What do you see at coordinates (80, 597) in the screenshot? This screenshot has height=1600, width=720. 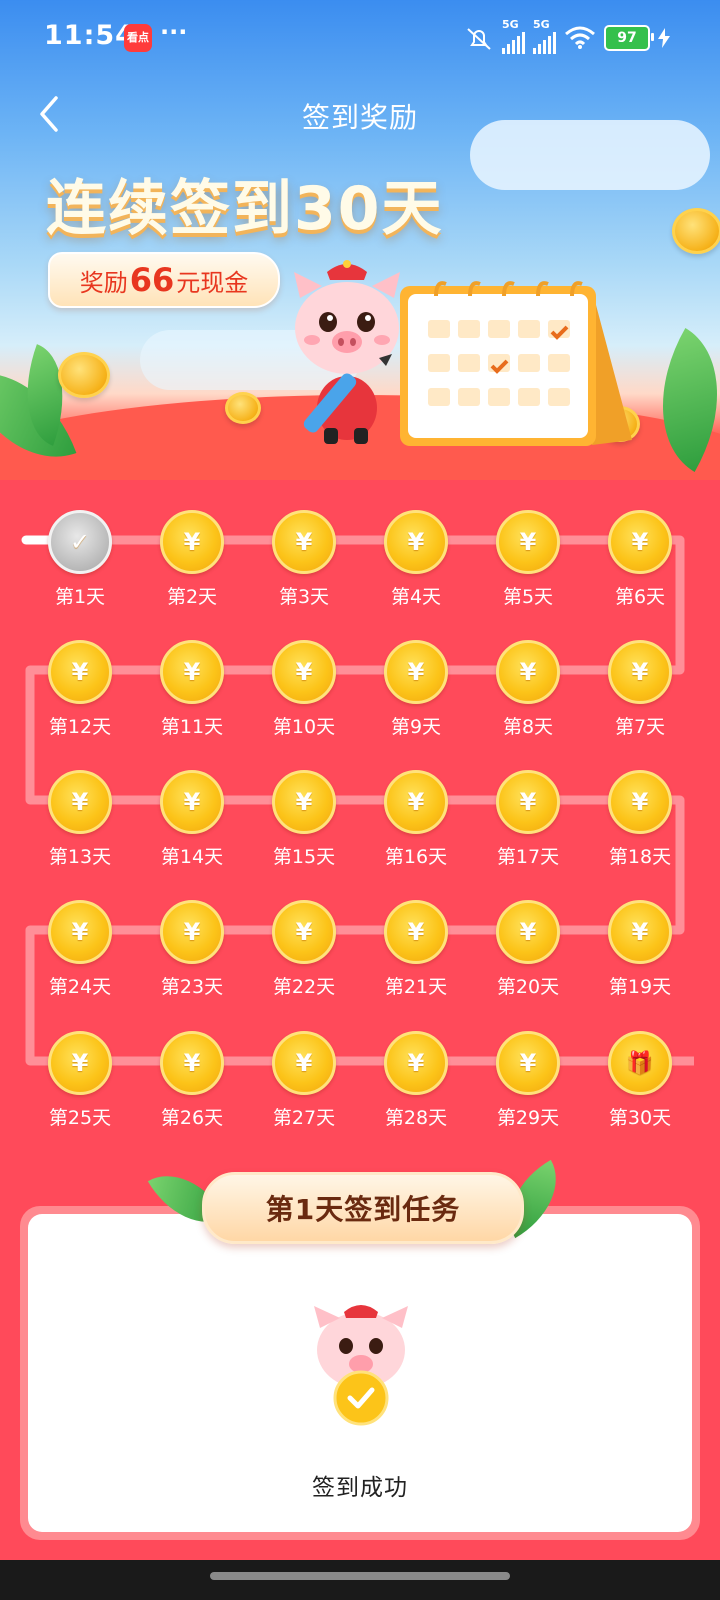 I see `day-label: 第1天` at bounding box center [80, 597].